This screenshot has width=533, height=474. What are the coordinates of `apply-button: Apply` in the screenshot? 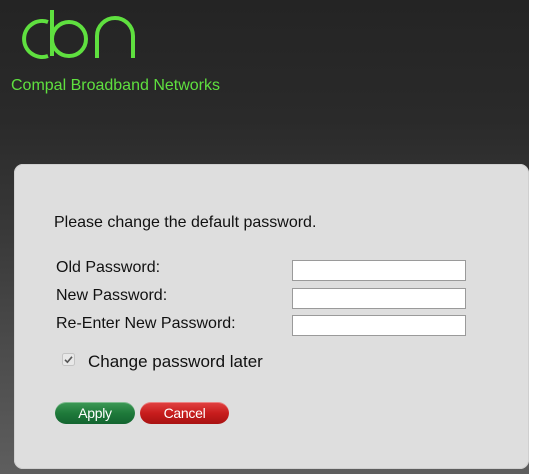 It's located at (95, 413).